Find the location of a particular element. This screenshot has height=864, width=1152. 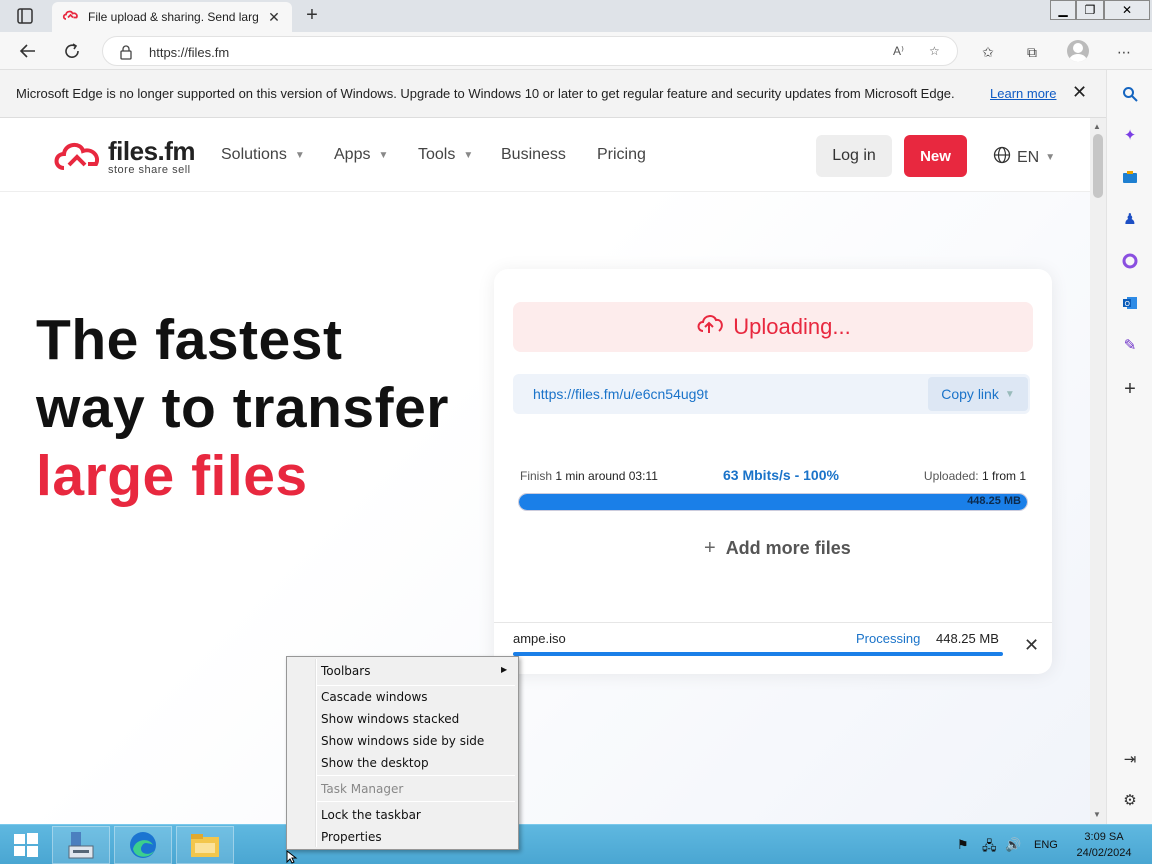

server-manager-taskbar-icon is located at coordinates (81, 845).